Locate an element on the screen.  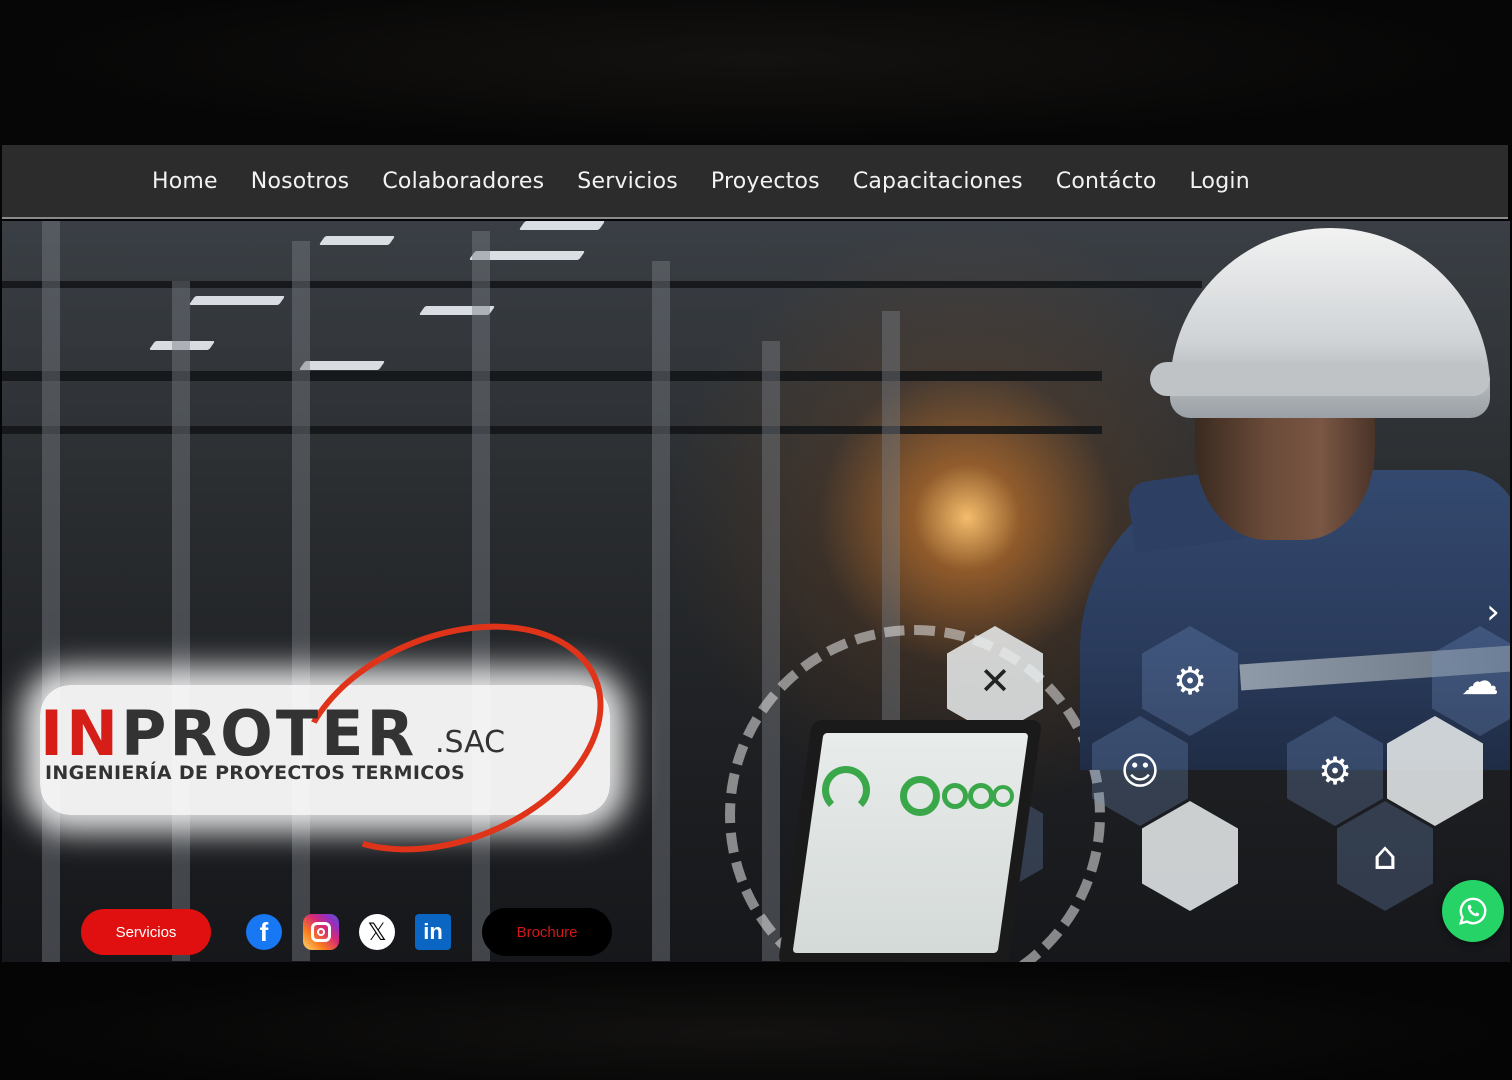
nav-contacto: Contácto is located at coordinates (1106, 181).